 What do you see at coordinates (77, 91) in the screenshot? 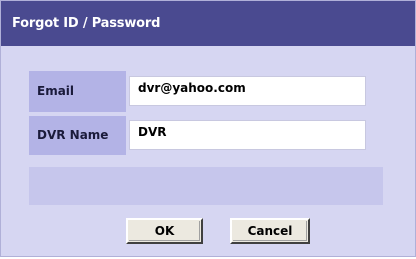
I see `email-label: Email` at bounding box center [77, 91].